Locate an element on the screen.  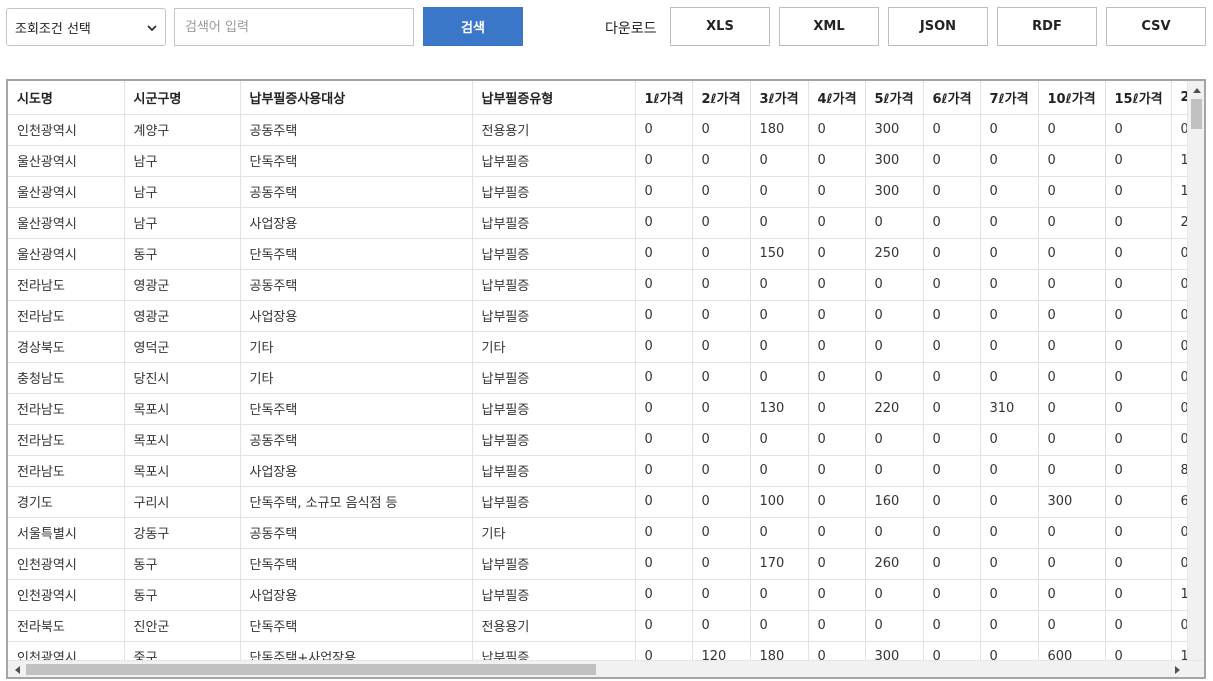
table-cell: 목포시 is located at coordinates (182, 440).